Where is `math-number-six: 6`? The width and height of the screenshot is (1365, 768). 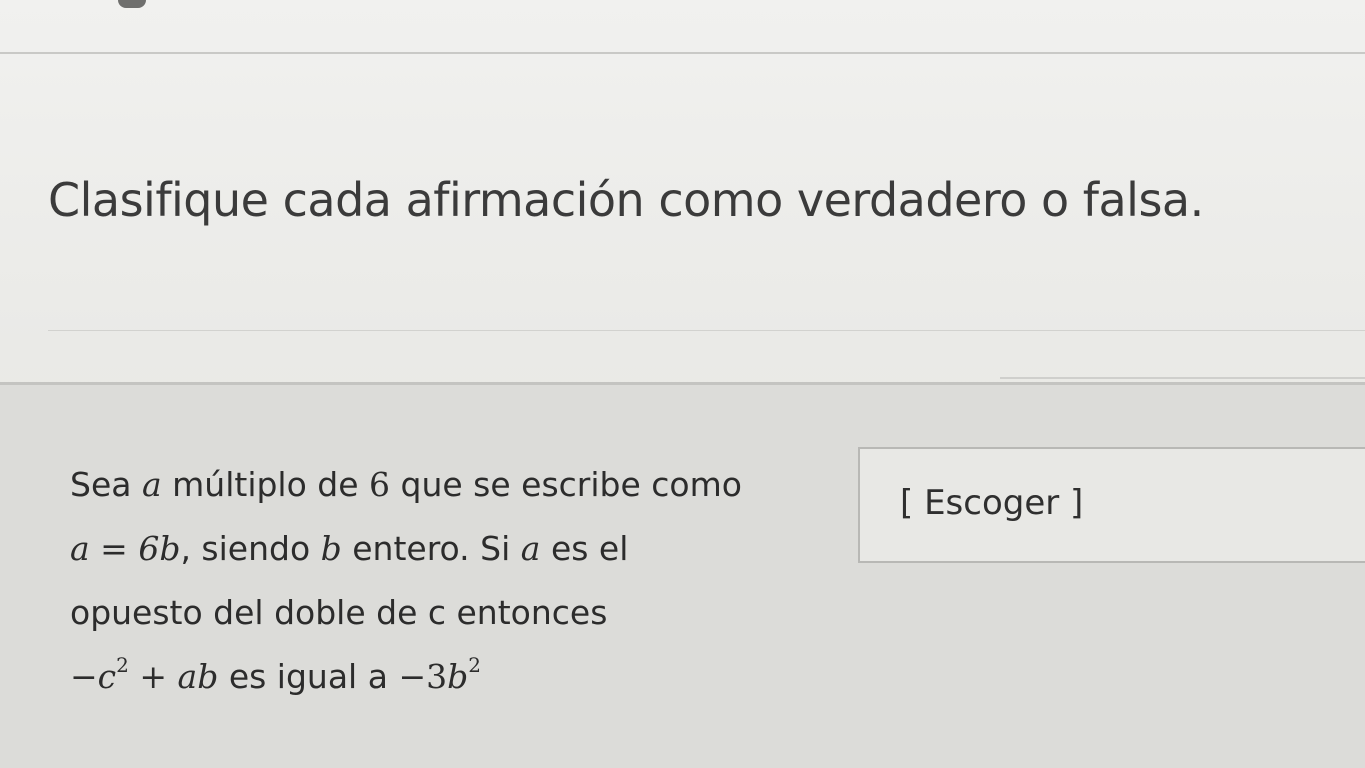
math-number-six: 6 is located at coordinates (380, 484).